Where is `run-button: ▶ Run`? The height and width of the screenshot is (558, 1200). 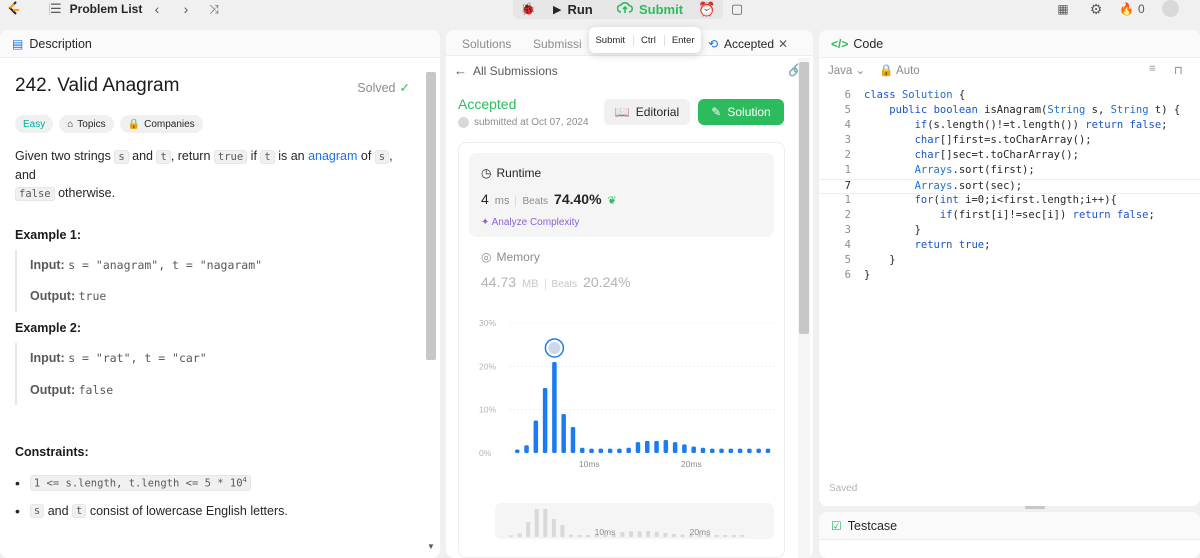
run-button: ▶ Run is located at coordinates (573, 9).